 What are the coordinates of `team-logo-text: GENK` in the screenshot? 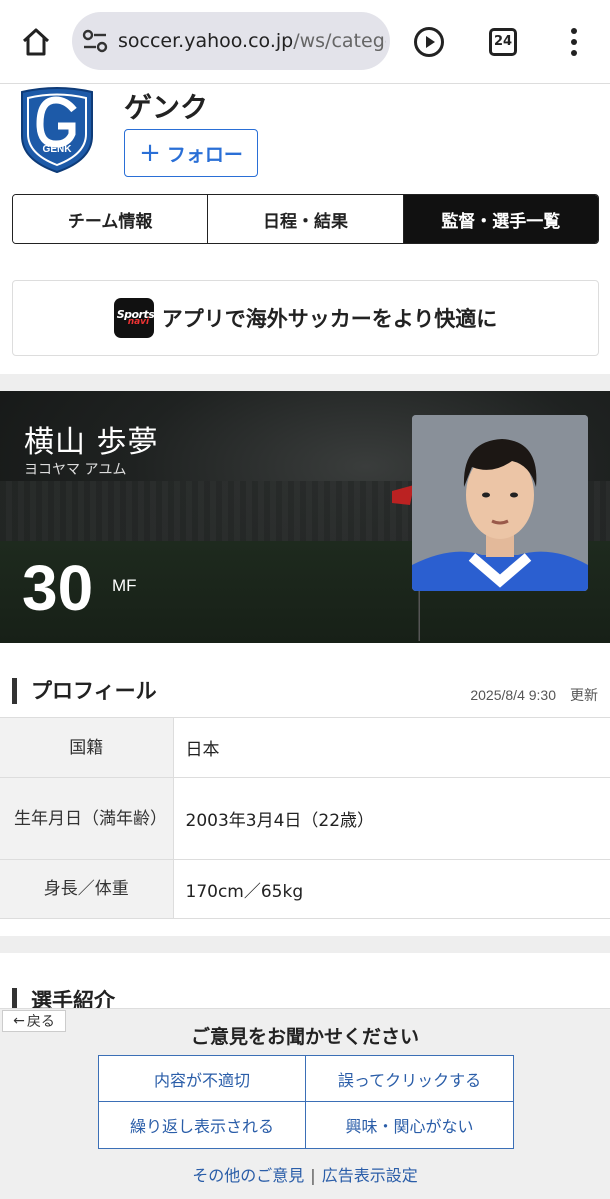 It's located at (58, 149).